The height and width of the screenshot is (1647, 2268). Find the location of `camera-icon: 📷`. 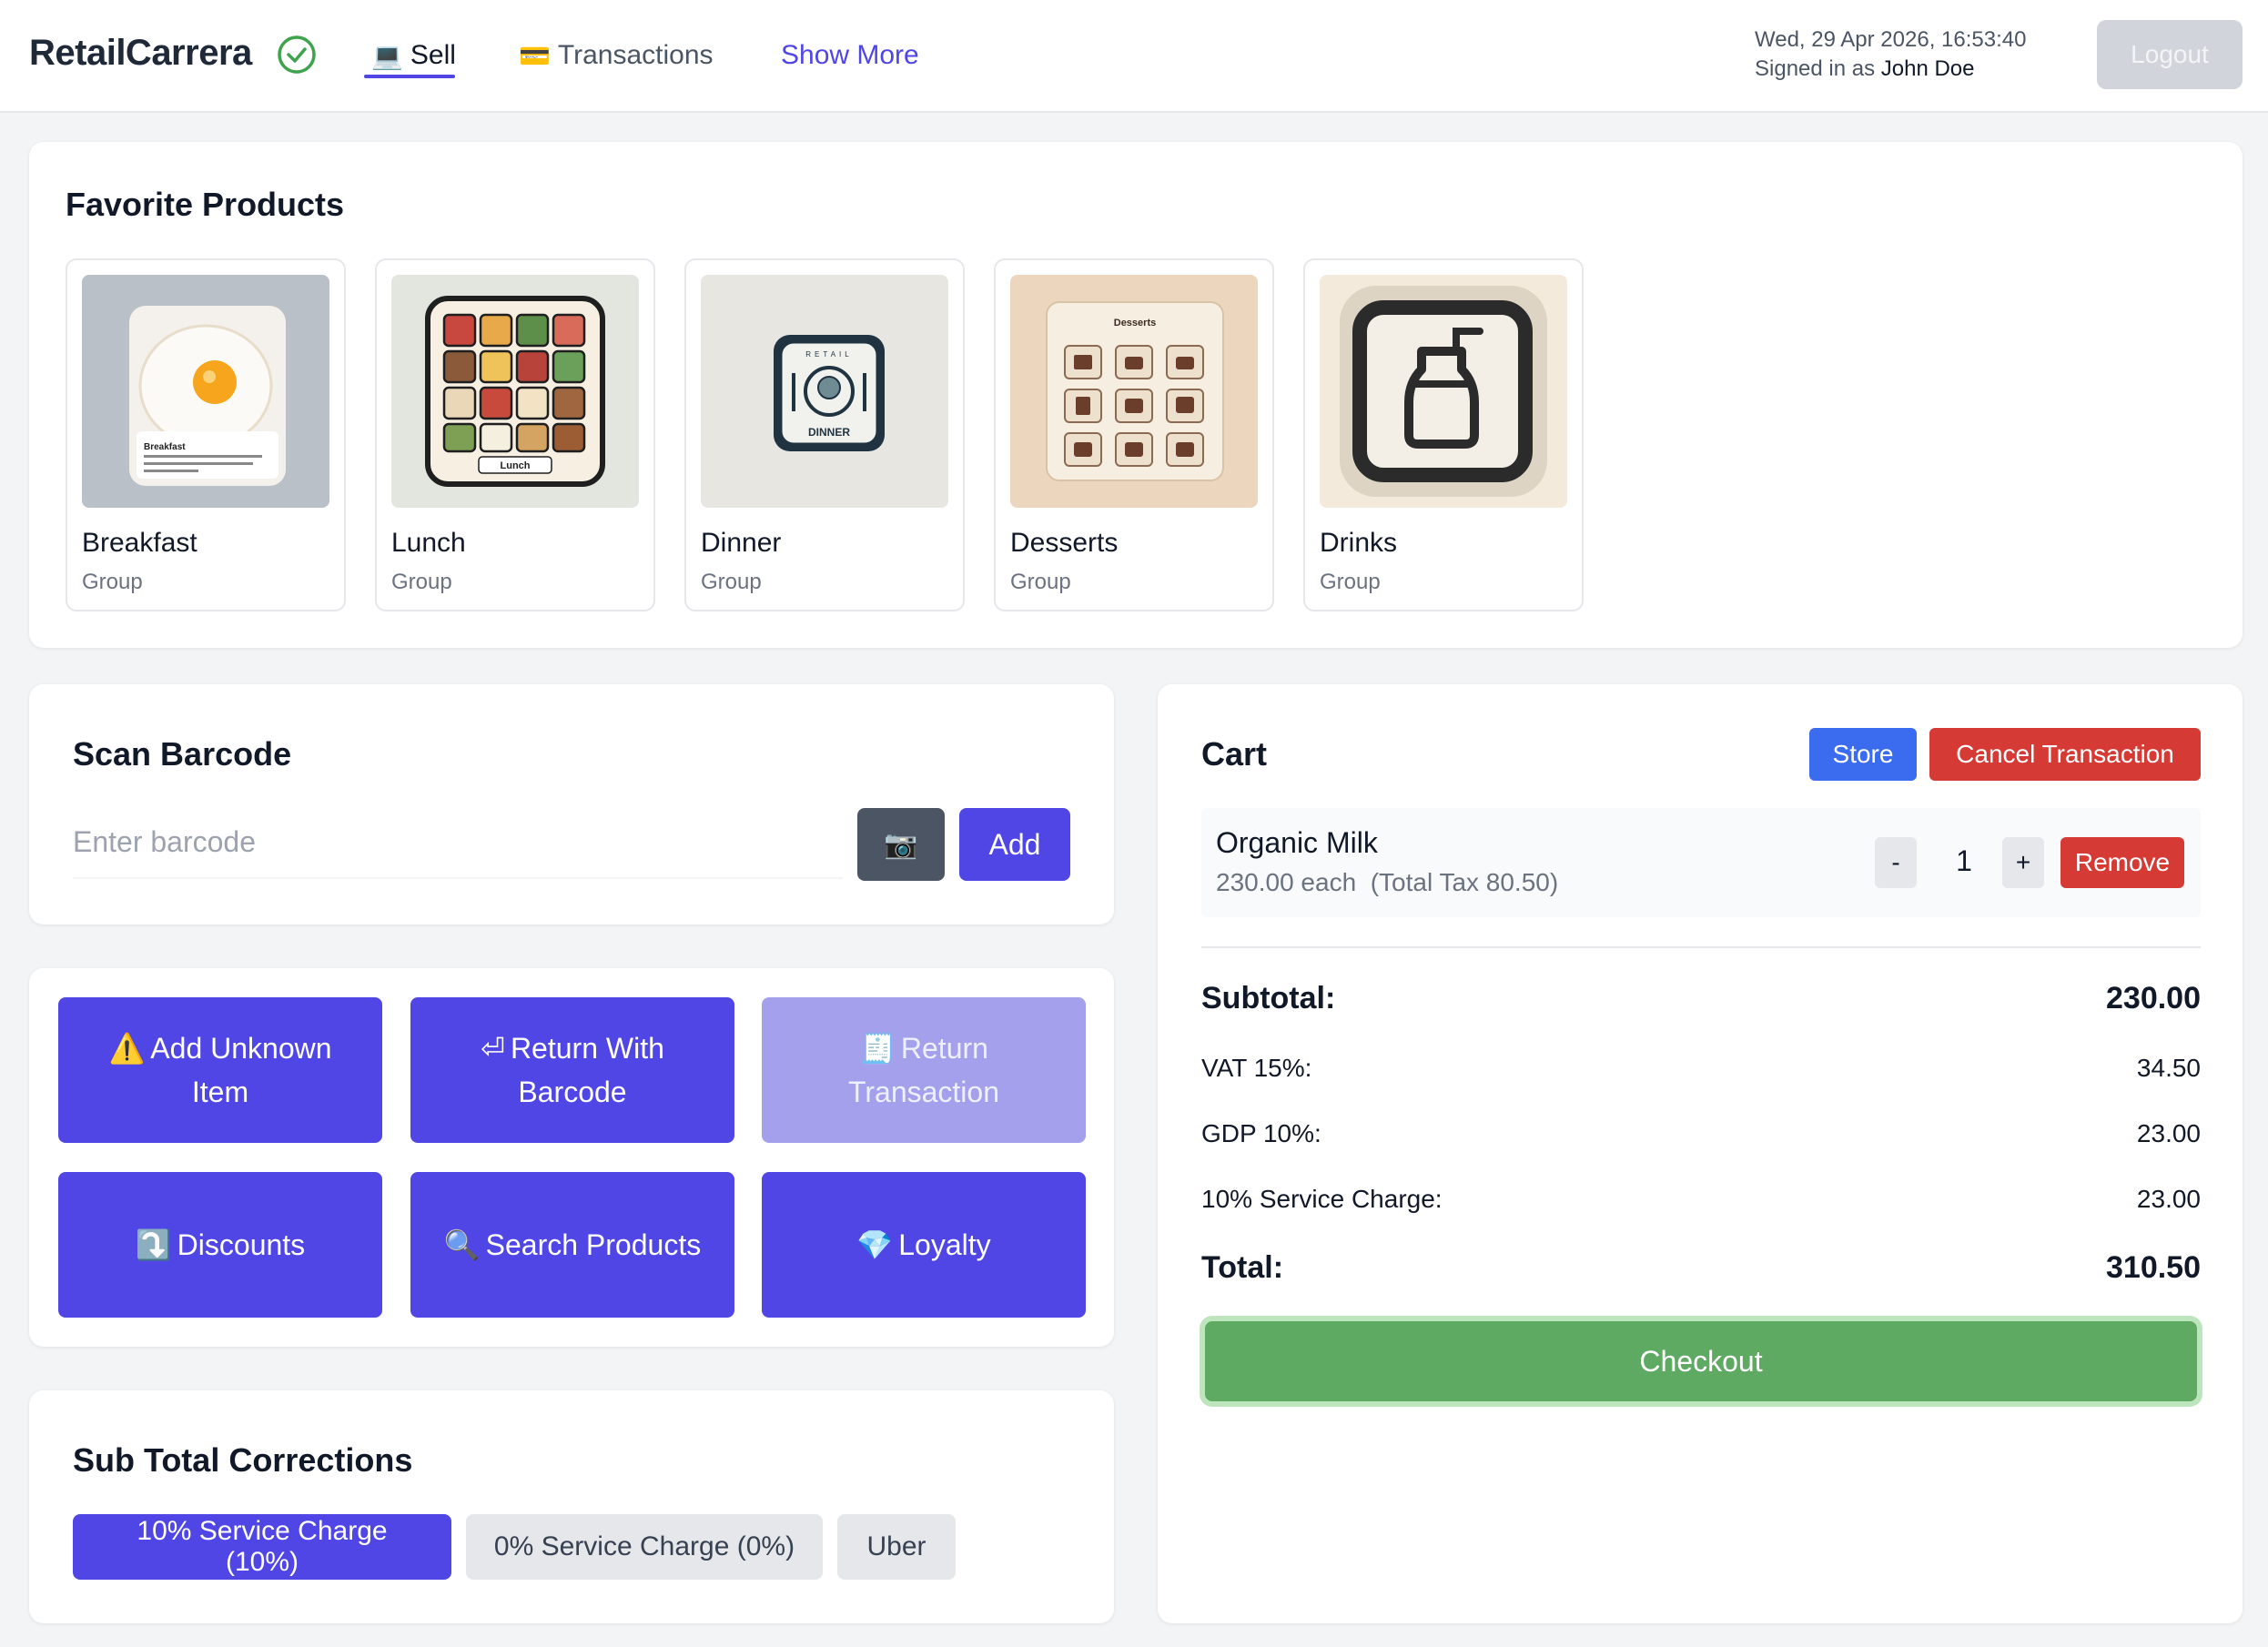

camera-icon: 📷 is located at coordinates (901, 844).